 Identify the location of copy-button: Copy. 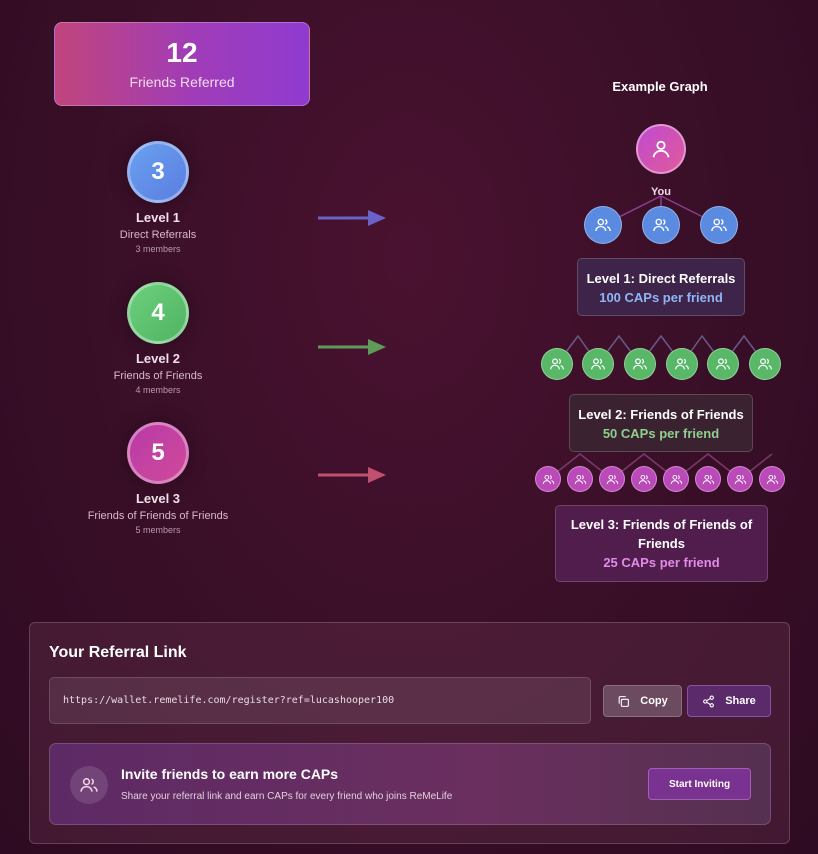
(642, 701).